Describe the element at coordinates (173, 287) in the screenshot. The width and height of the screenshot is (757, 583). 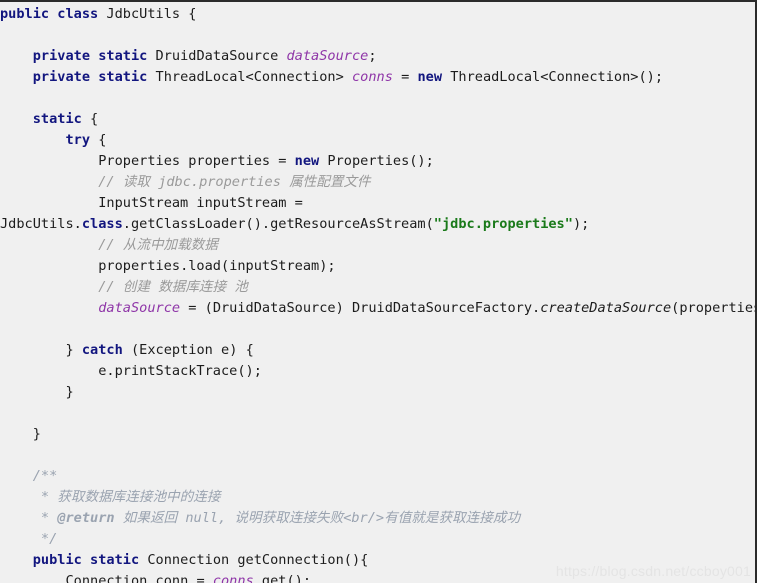
I see `code-line: // 创建 数据库连接 池` at that location.